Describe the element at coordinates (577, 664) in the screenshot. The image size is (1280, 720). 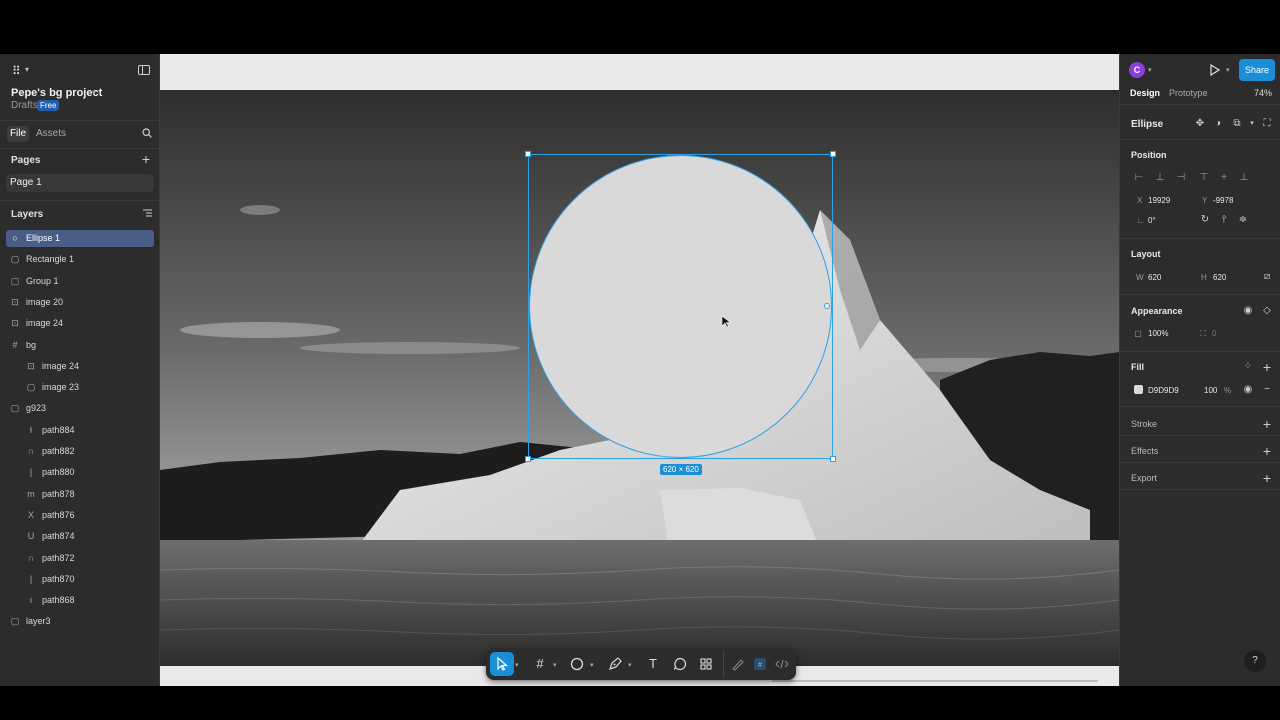
I see `shape-tool` at that location.